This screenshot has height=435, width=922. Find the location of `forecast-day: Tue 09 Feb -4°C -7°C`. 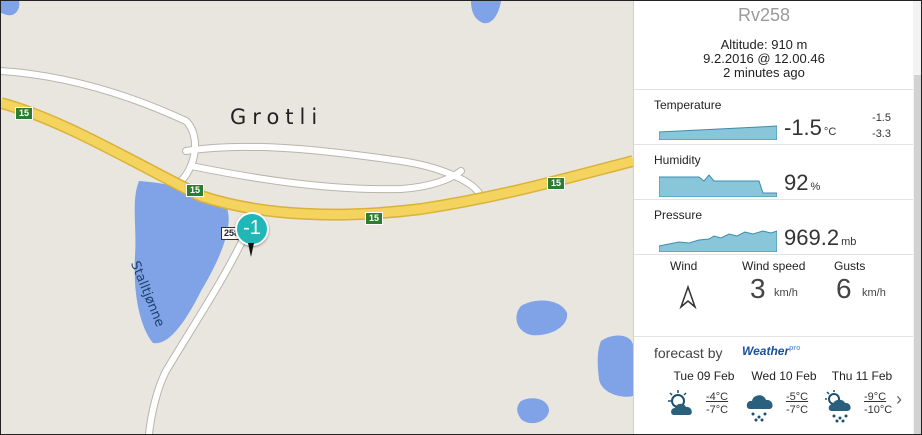

forecast-day: Tue 09 Feb -4°C -7°C is located at coordinates (704, 392).